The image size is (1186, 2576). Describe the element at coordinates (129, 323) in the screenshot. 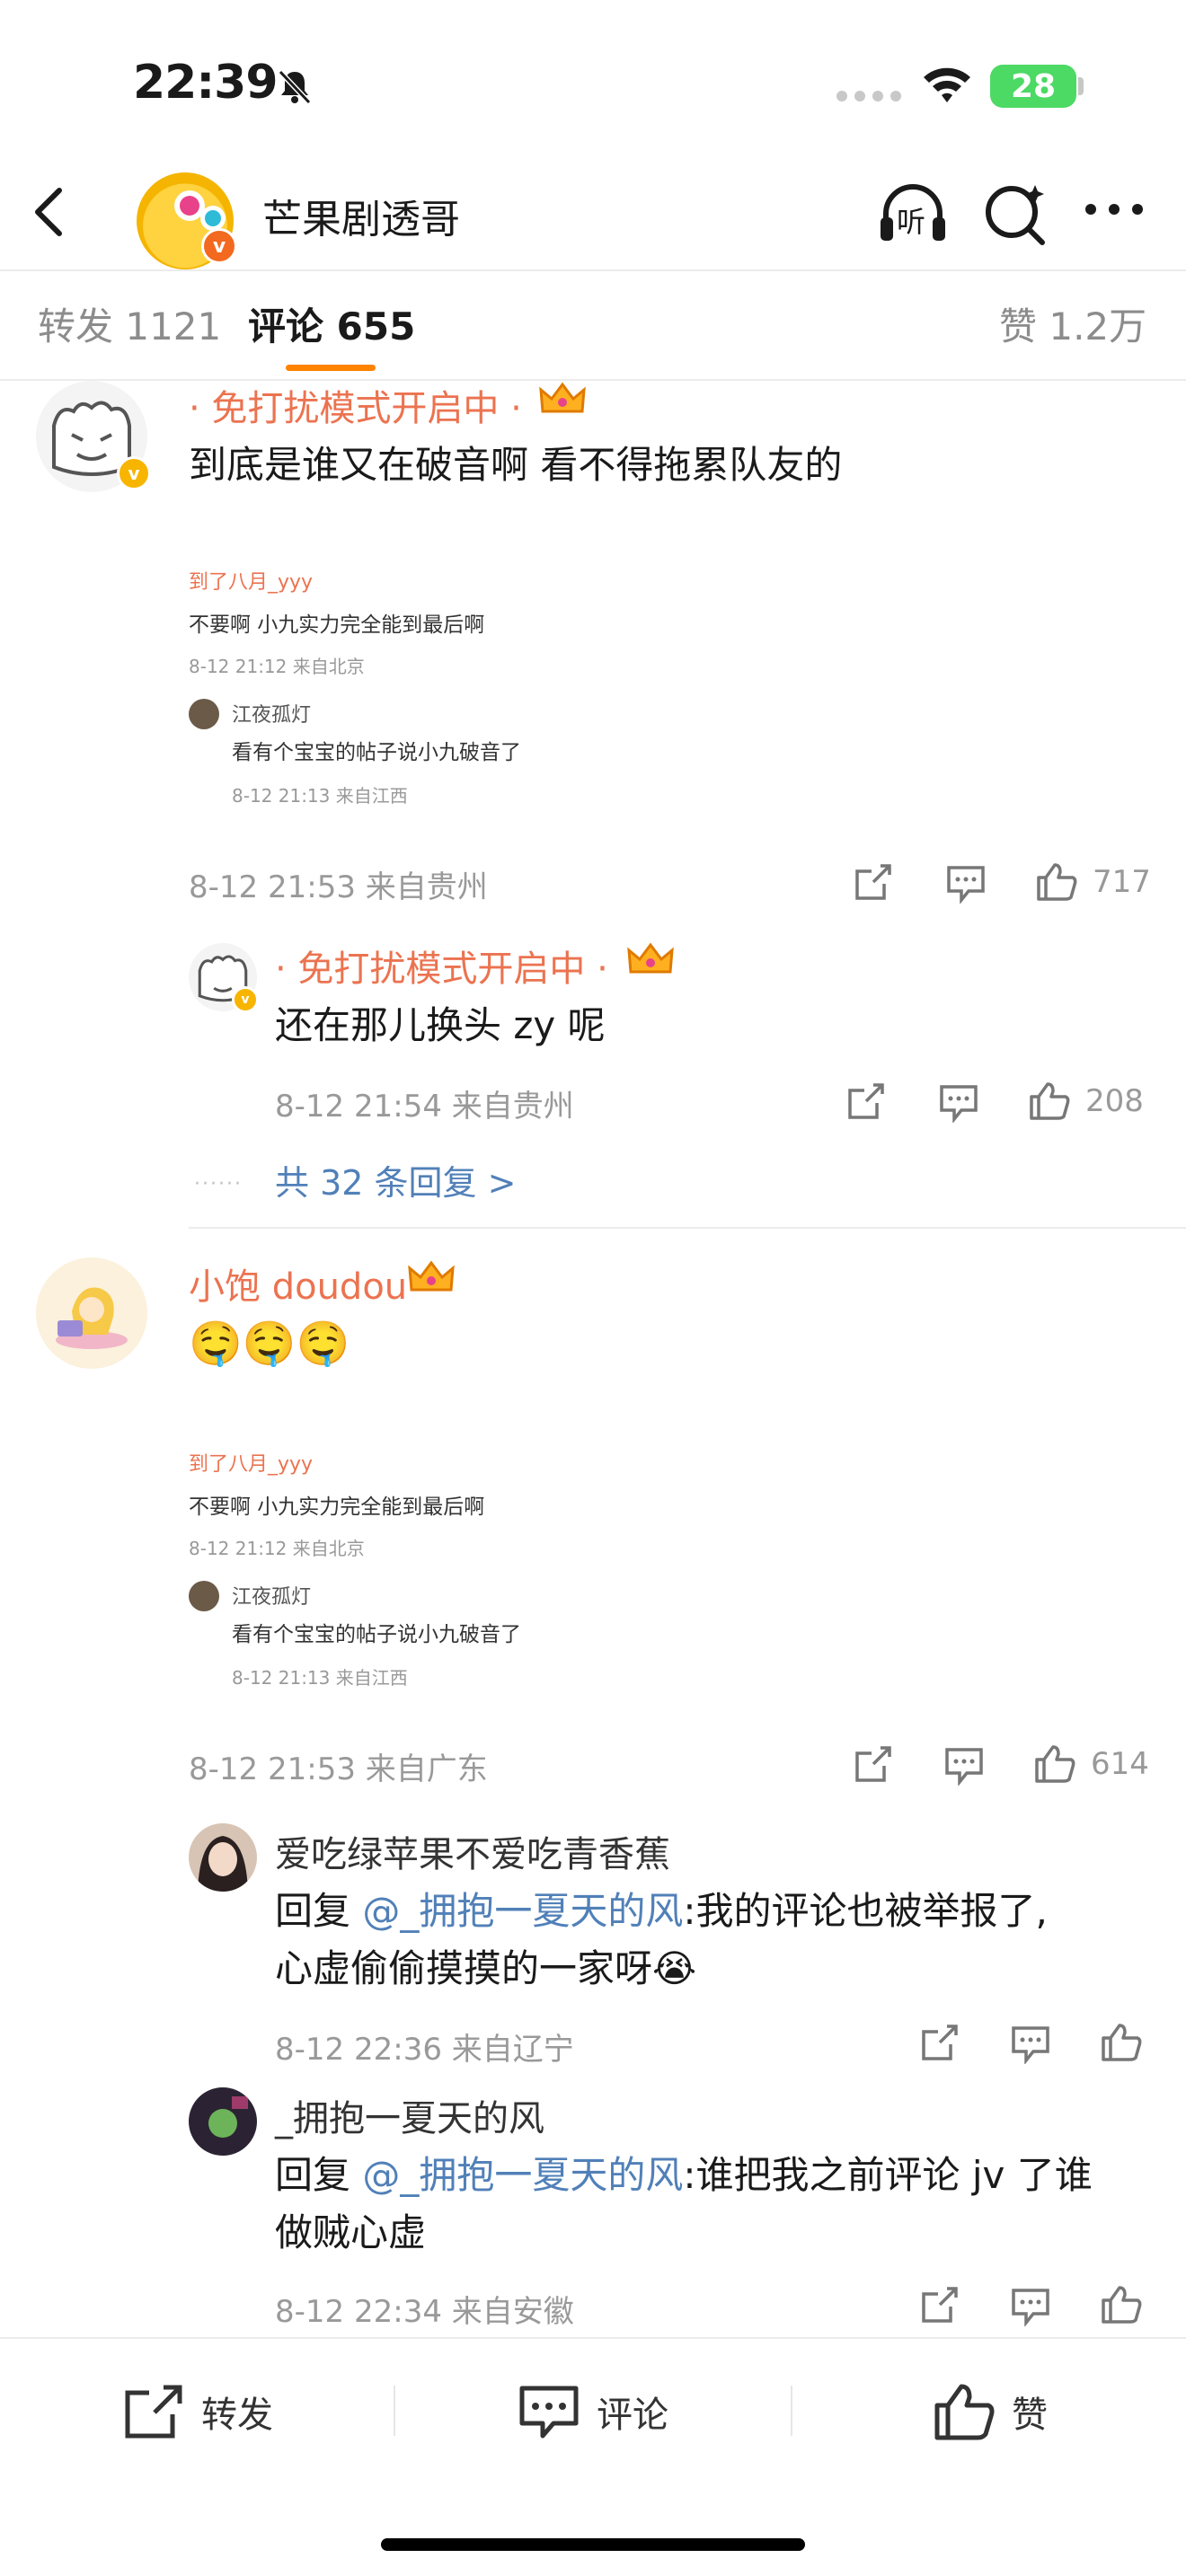

I see `tab-repost: 转发 1121` at that location.